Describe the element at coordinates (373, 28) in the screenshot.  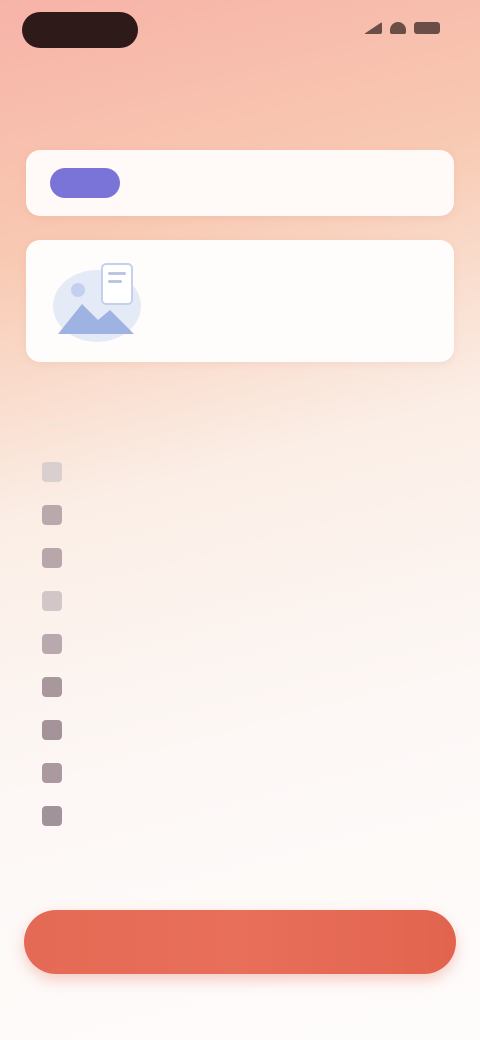
I see `signal-icon` at that location.